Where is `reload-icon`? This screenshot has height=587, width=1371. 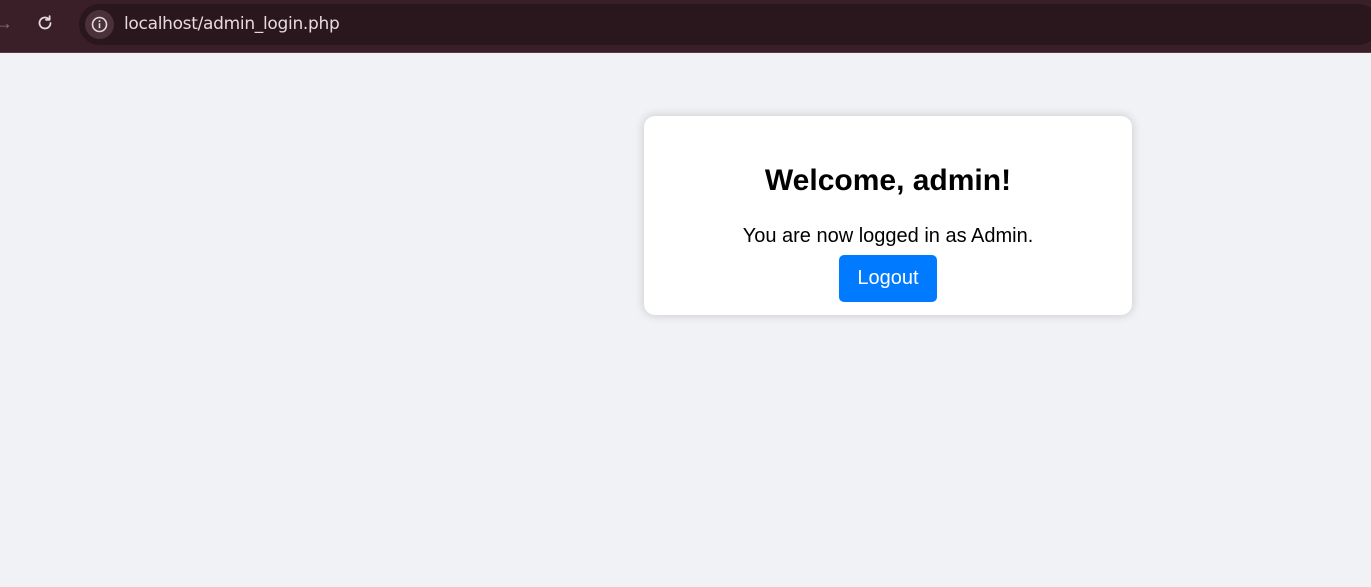 reload-icon is located at coordinates (45, 23).